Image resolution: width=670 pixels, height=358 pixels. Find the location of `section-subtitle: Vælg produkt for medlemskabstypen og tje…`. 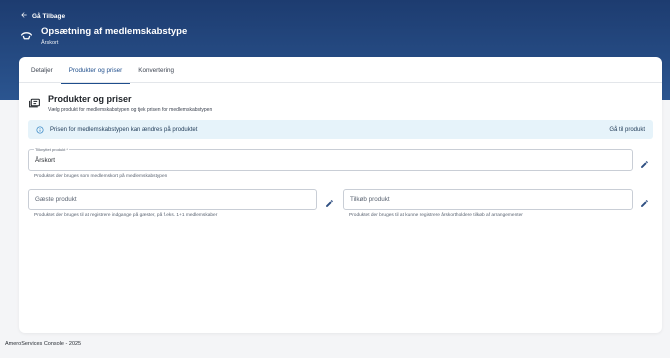

section-subtitle: Vælg produkt for medlemskabstypen og tje… is located at coordinates (130, 110).